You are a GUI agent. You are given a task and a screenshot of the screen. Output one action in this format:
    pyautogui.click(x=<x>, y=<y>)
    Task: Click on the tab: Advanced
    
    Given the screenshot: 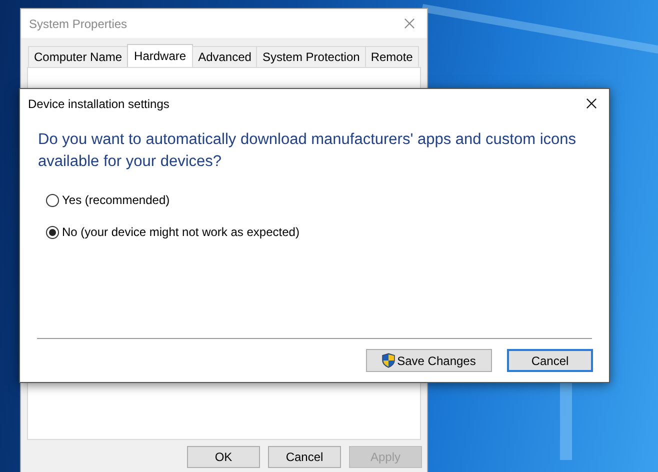 What is the action you would take?
    pyautogui.click(x=225, y=56)
    